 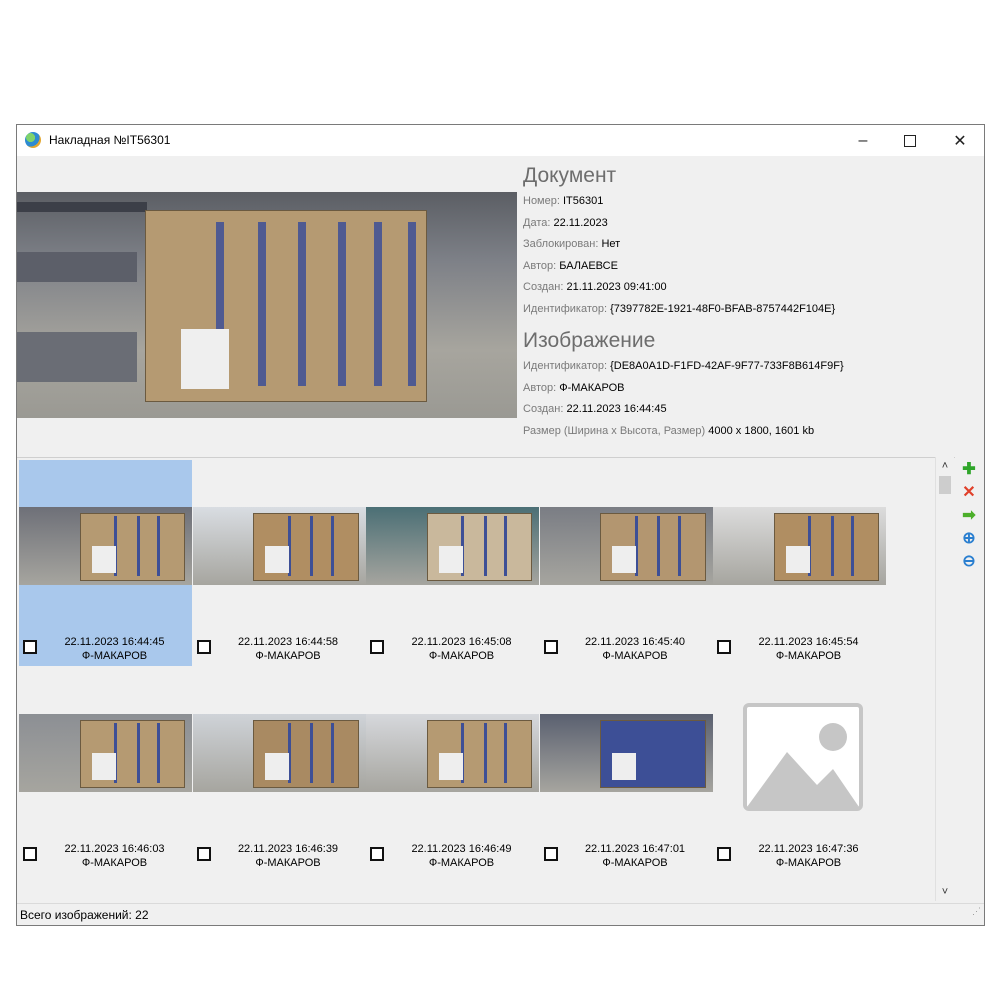 What do you see at coordinates (969, 492) in the screenshot?
I see `delete-image-button: ✕` at bounding box center [969, 492].